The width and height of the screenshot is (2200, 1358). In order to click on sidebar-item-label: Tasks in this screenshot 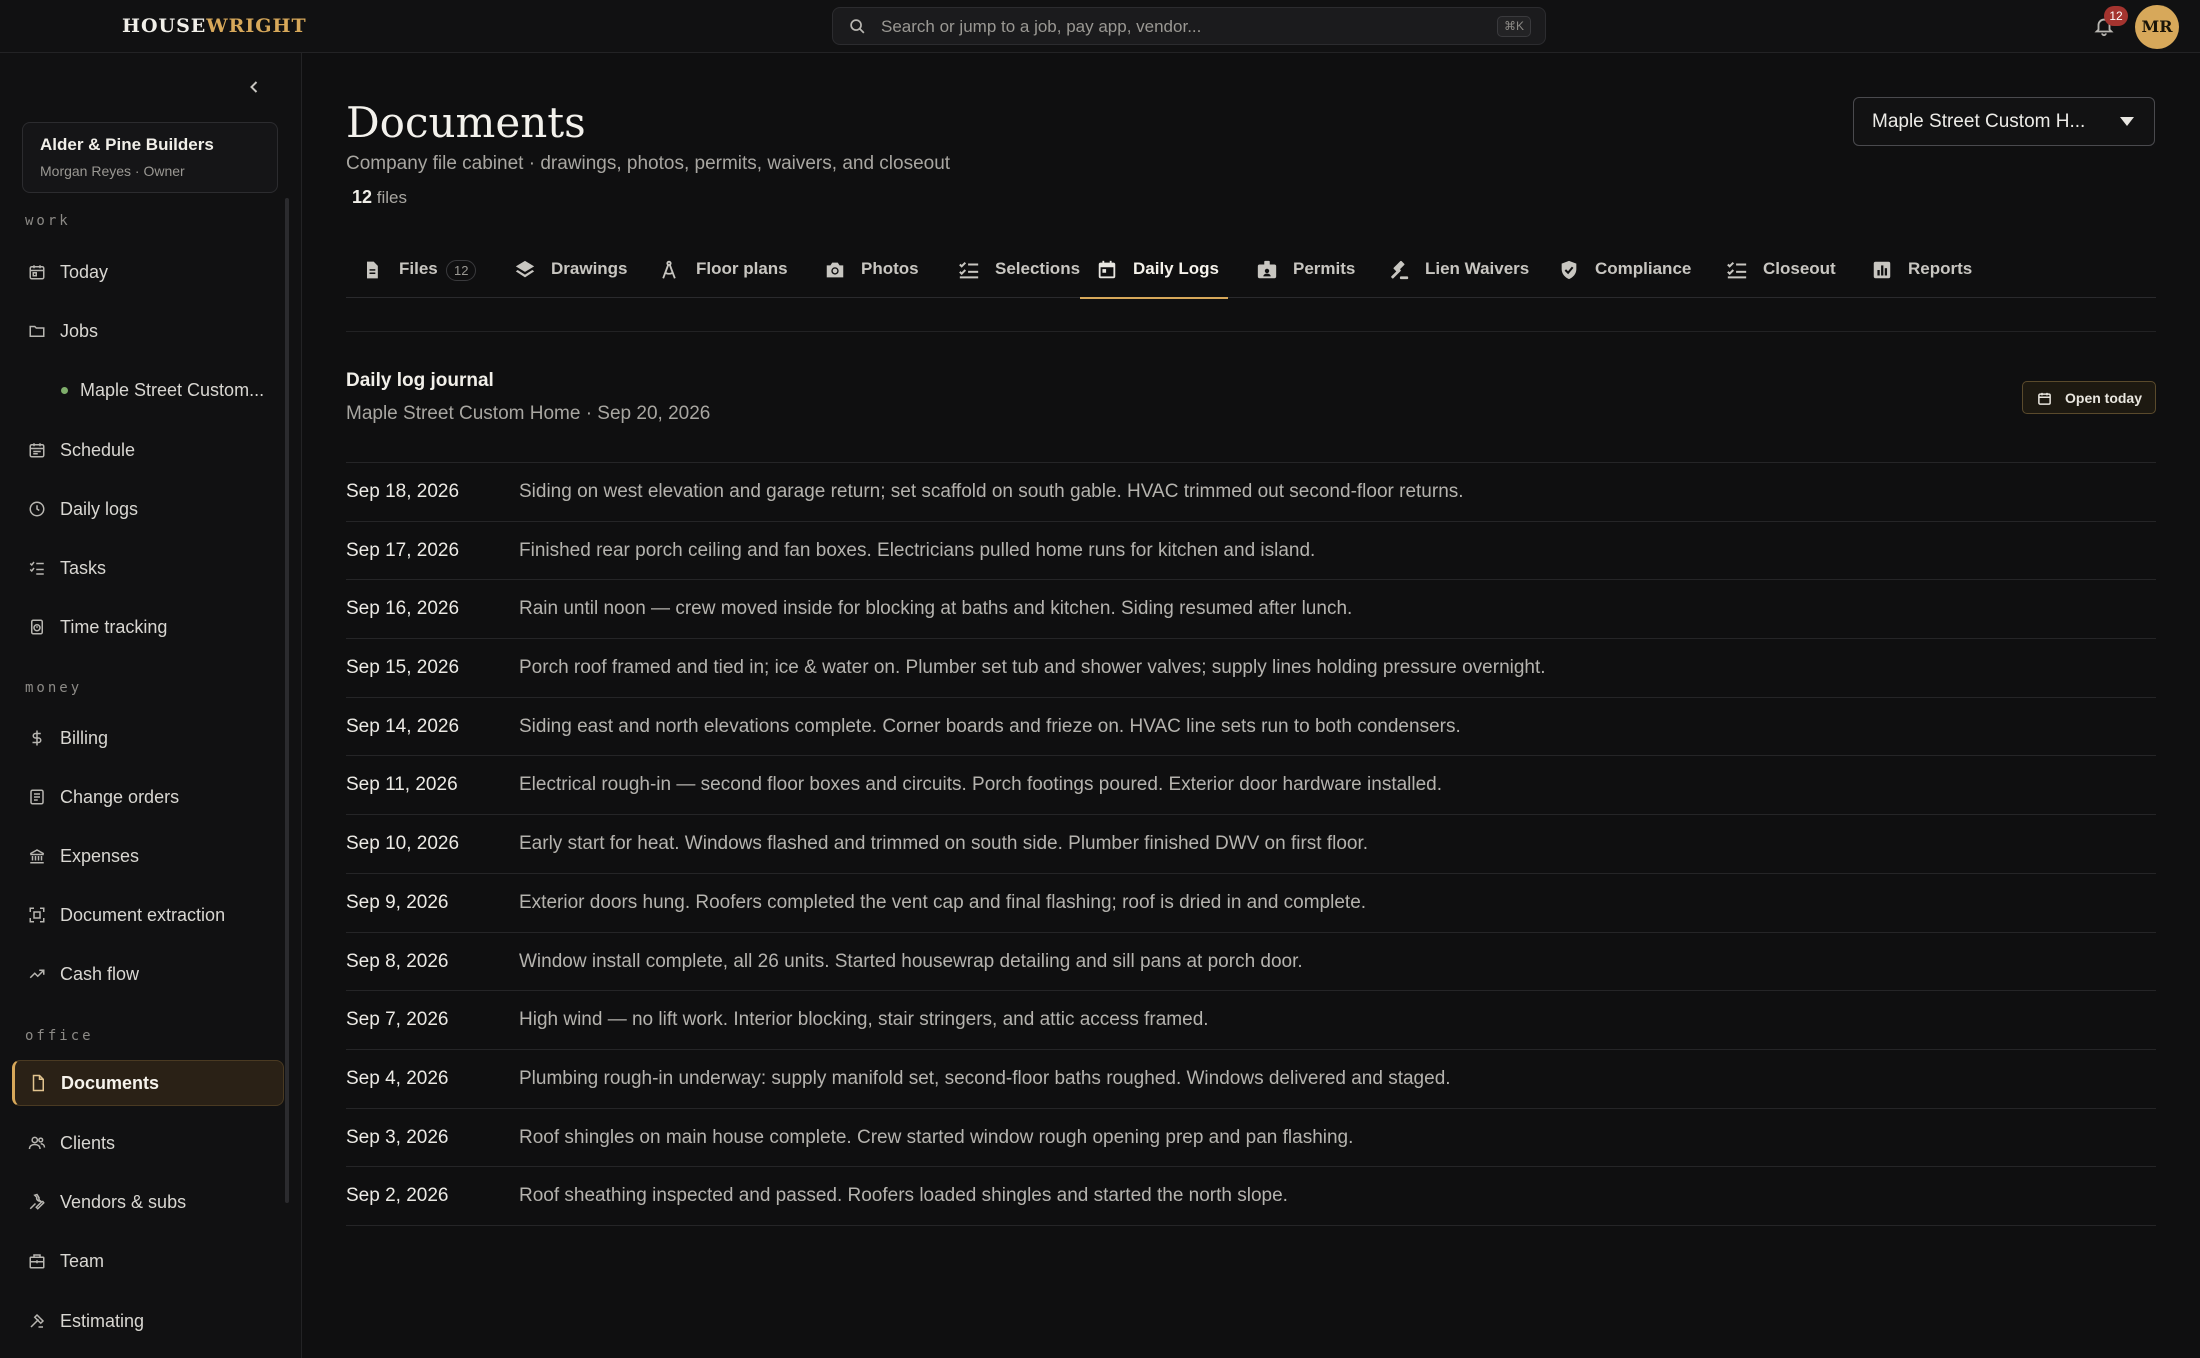, I will do `click(83, 568)`.